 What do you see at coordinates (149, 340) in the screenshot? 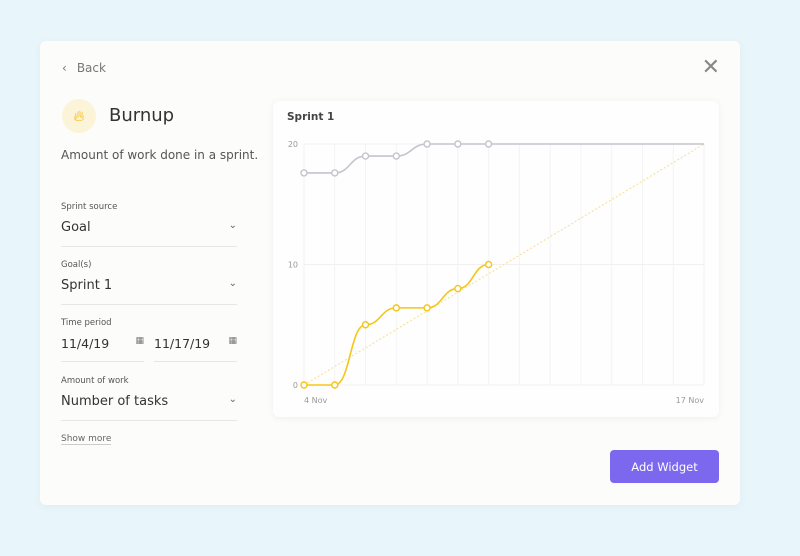
I see `time-period-field: Time period 11/4/19 ▦ 11/17/19 ▦` at bounding box center [149, 340].